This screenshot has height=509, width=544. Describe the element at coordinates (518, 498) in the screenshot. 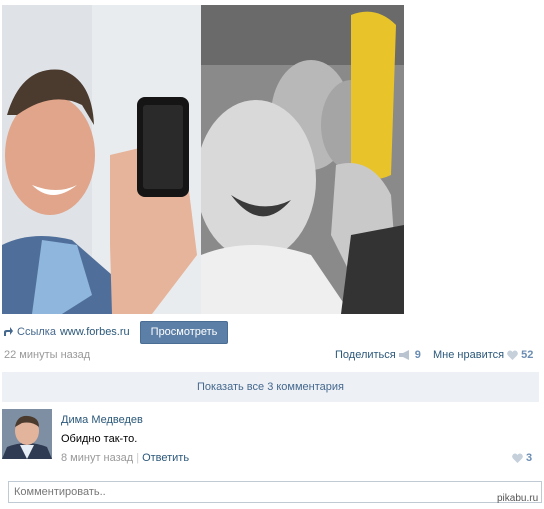

I see `watermark: pikabu.ru` at that location.